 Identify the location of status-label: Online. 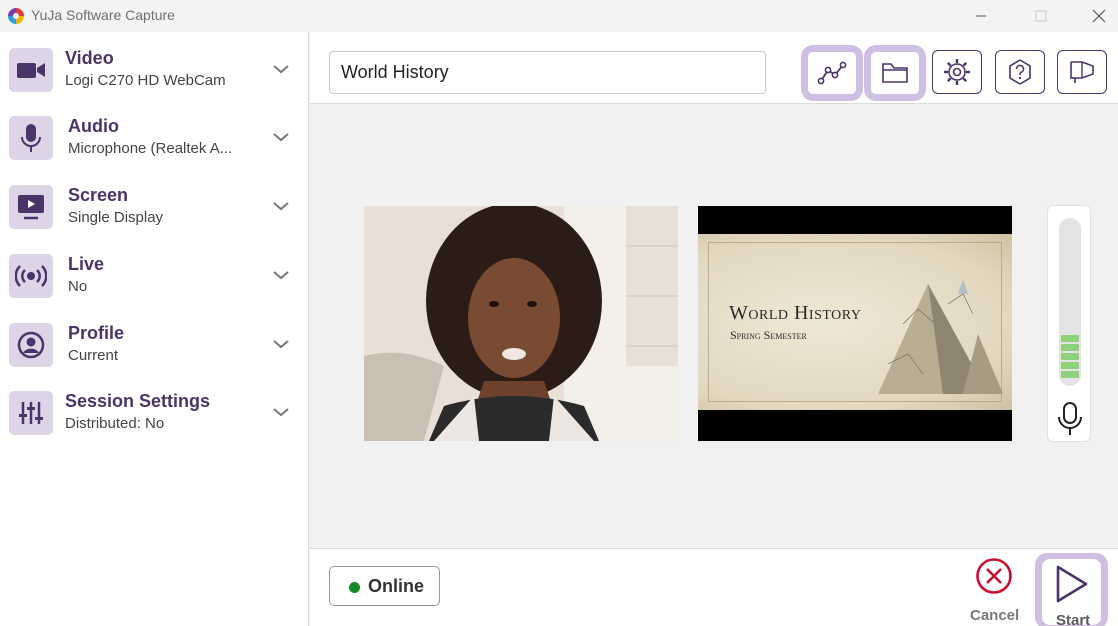
(396, 586).